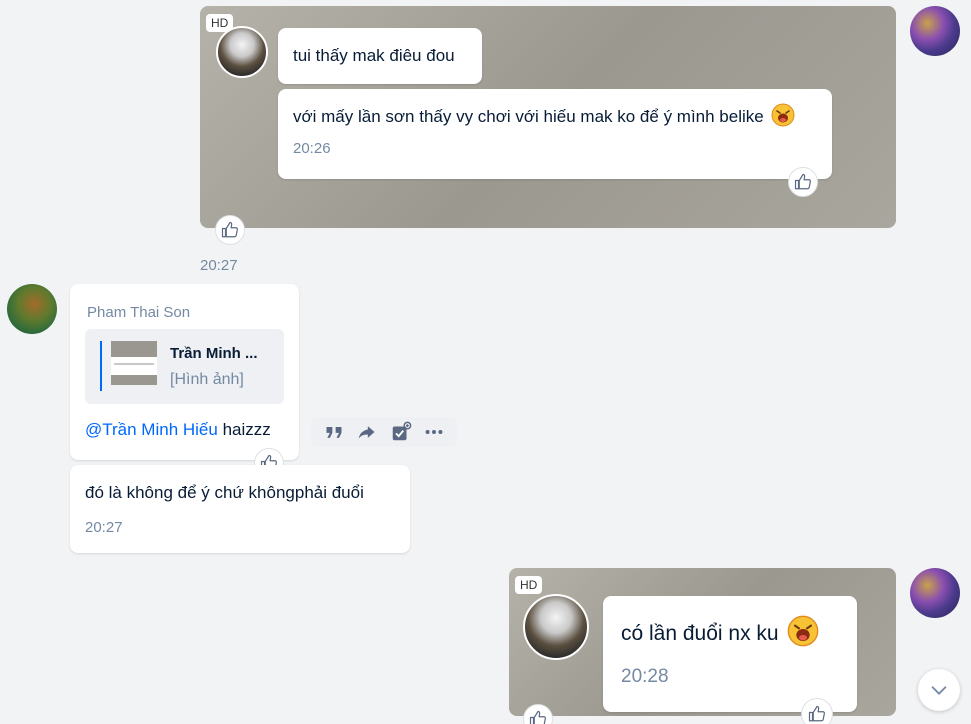 Image resolution: width=971 pixels, height=724 pixels. Describe the element at coordinates (730, 660) in the screenshot. I see `message-bubble: có lần đuổi nx ku 20:28` at that location.